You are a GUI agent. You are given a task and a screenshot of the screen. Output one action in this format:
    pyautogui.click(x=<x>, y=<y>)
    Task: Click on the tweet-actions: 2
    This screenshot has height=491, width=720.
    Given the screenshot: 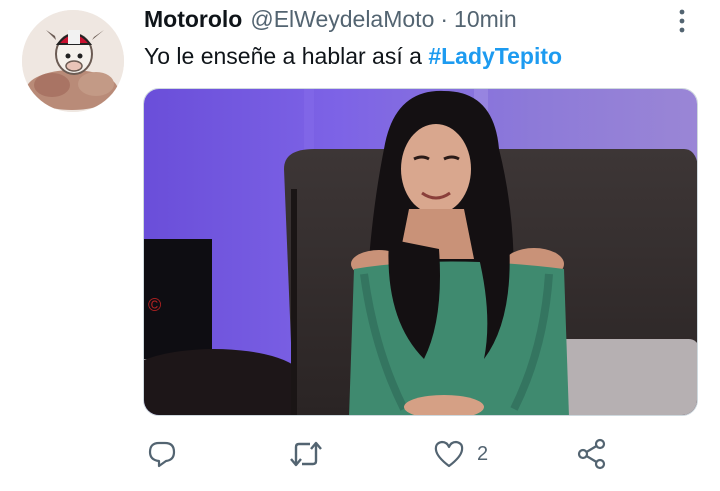 What is the action you would take?
    pyautogui.click(x=360, y=456)
    